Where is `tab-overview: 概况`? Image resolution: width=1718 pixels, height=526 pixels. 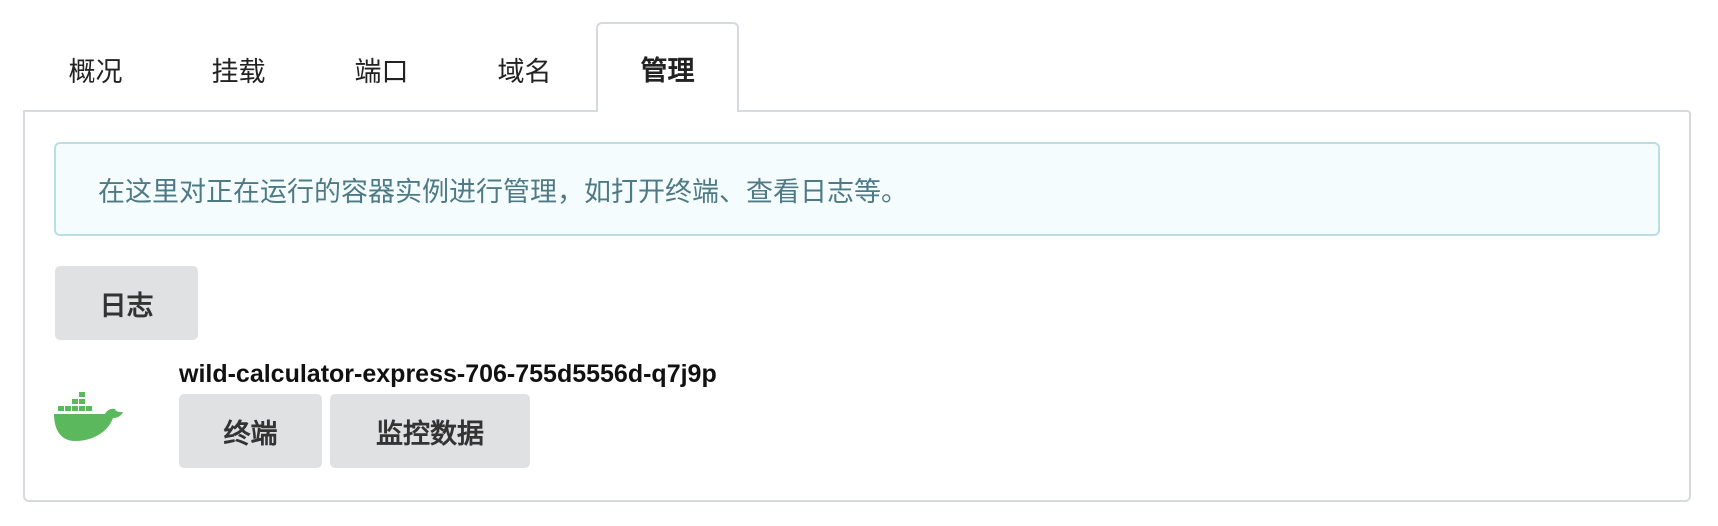 tab-overview: 概况 is located at coordinates (95, 68).